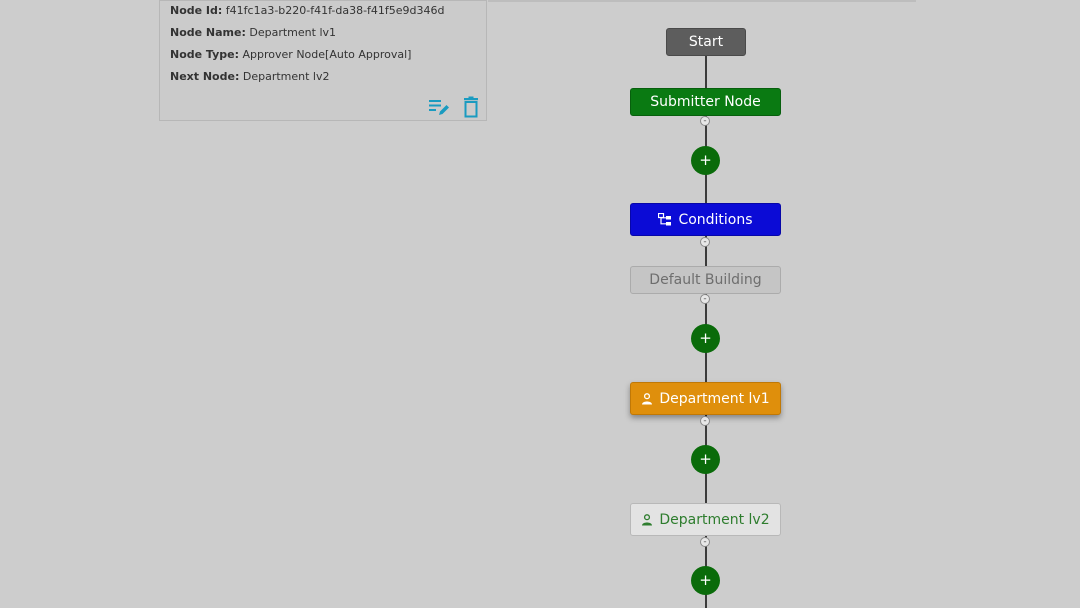 The image size is (1080, 608). What do you see at coordinates (205, 54) in the screenshot?
I see `node-type-label: Node Type:` at bounding box center [205, 54].